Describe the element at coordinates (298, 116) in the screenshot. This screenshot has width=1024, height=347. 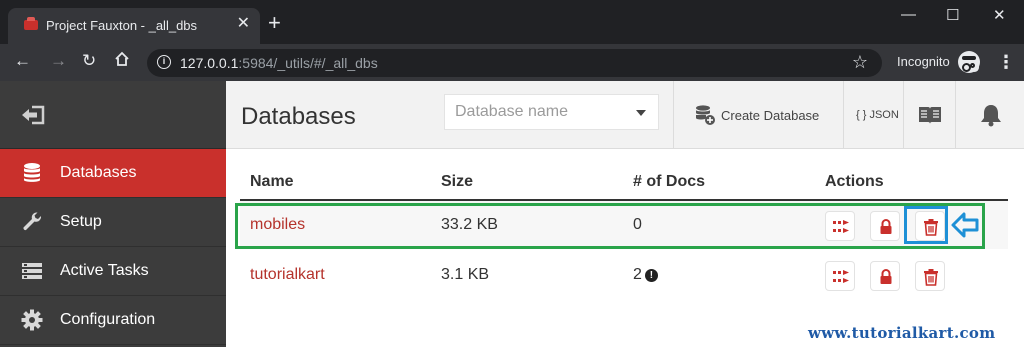
I see `page-title: Databases` at that location.